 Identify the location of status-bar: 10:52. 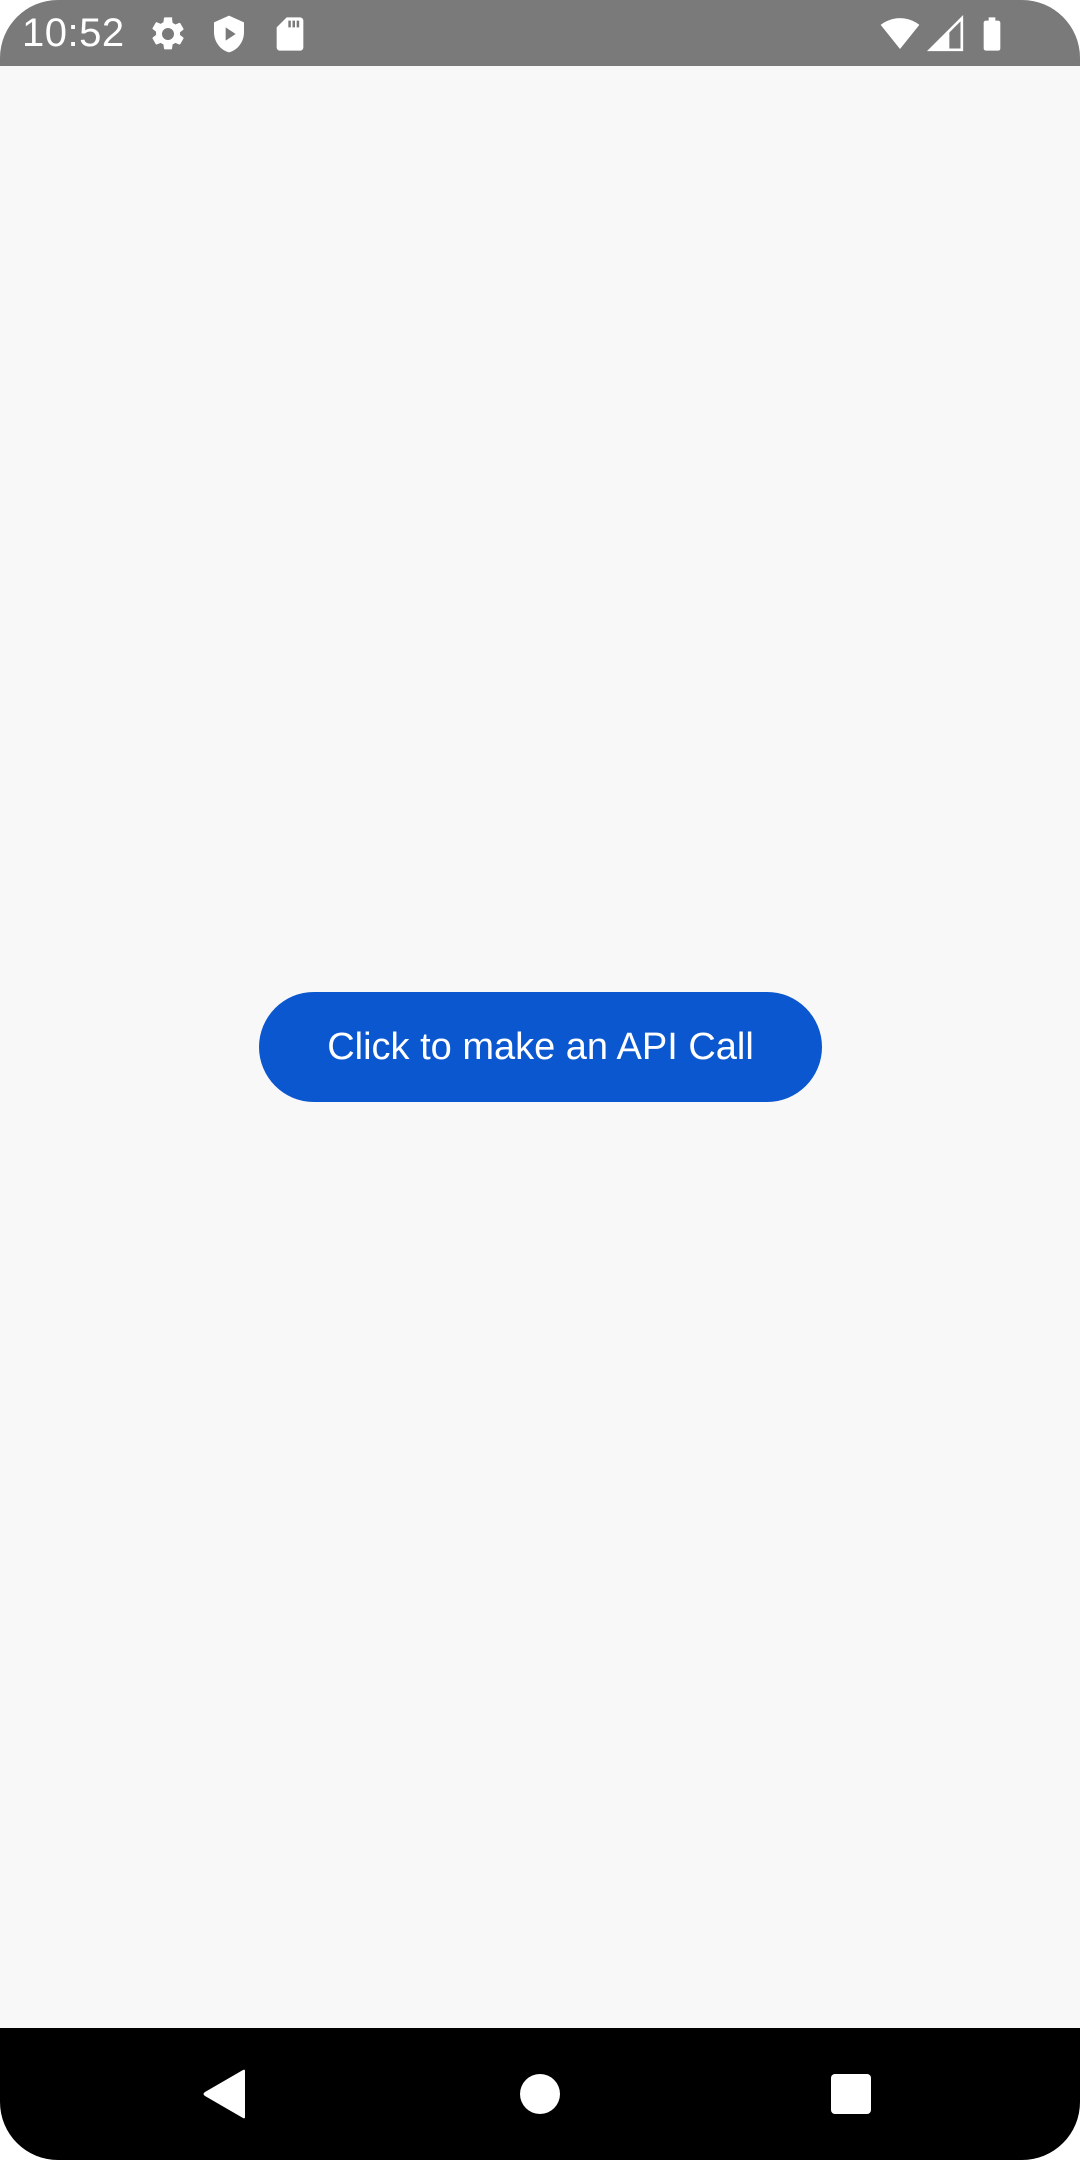
(540, 33).